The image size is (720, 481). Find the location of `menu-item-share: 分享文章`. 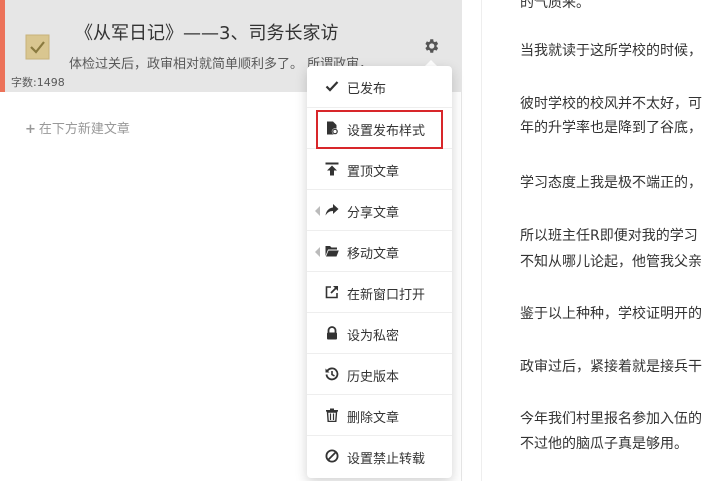

menu-item-share: 分享文章 is located at coordinates (379, 209).